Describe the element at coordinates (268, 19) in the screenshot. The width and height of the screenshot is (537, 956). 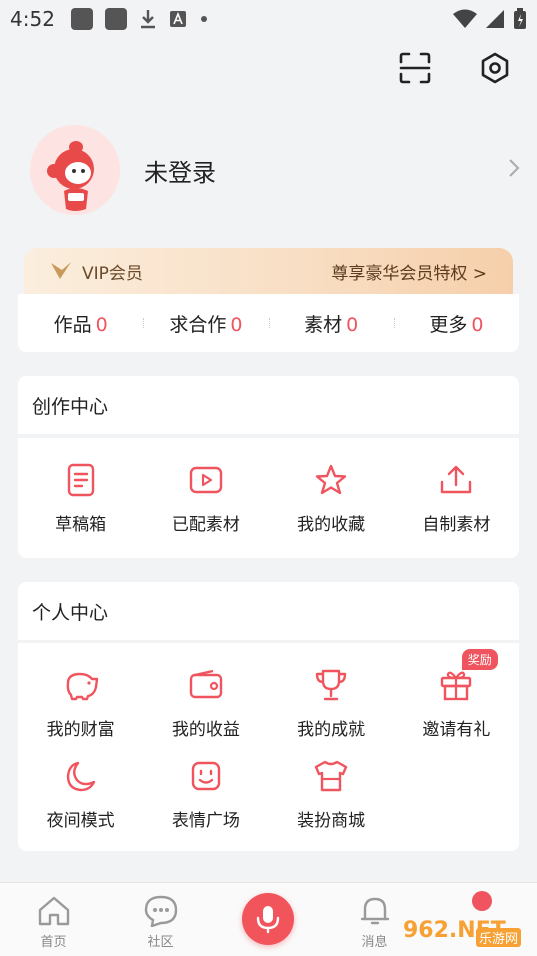
I see `status-bar: 4:52` at that location.